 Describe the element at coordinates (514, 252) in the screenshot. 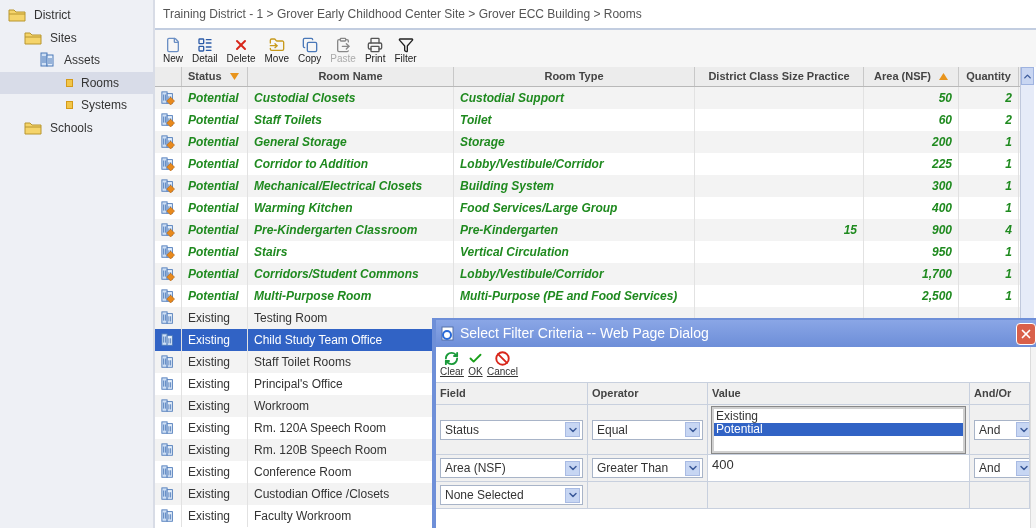

I see `table-cell-text: Vertical Circulation` at that location.